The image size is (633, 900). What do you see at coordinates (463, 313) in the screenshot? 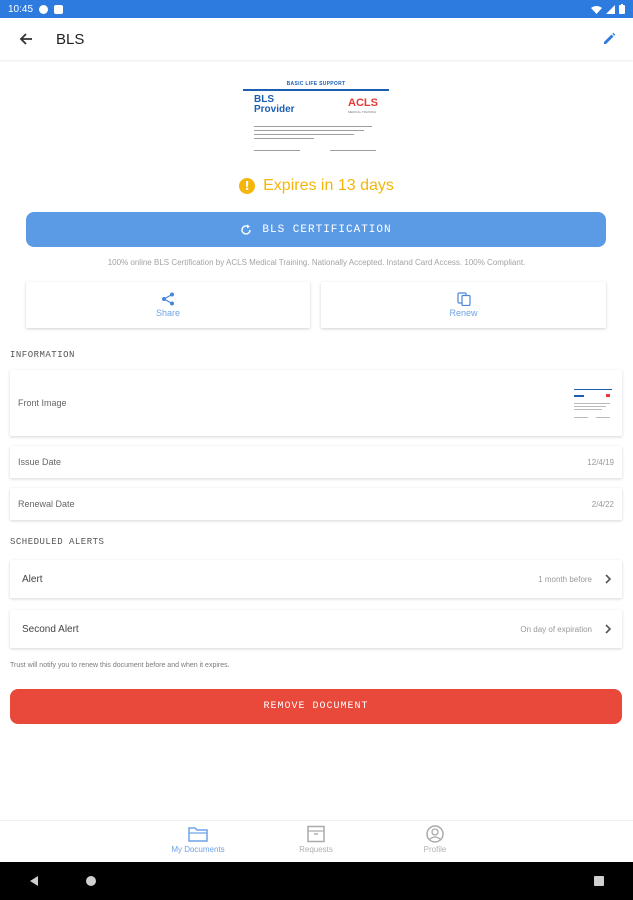
I see `renew-label: Renew` at bounding box center [463, 313].